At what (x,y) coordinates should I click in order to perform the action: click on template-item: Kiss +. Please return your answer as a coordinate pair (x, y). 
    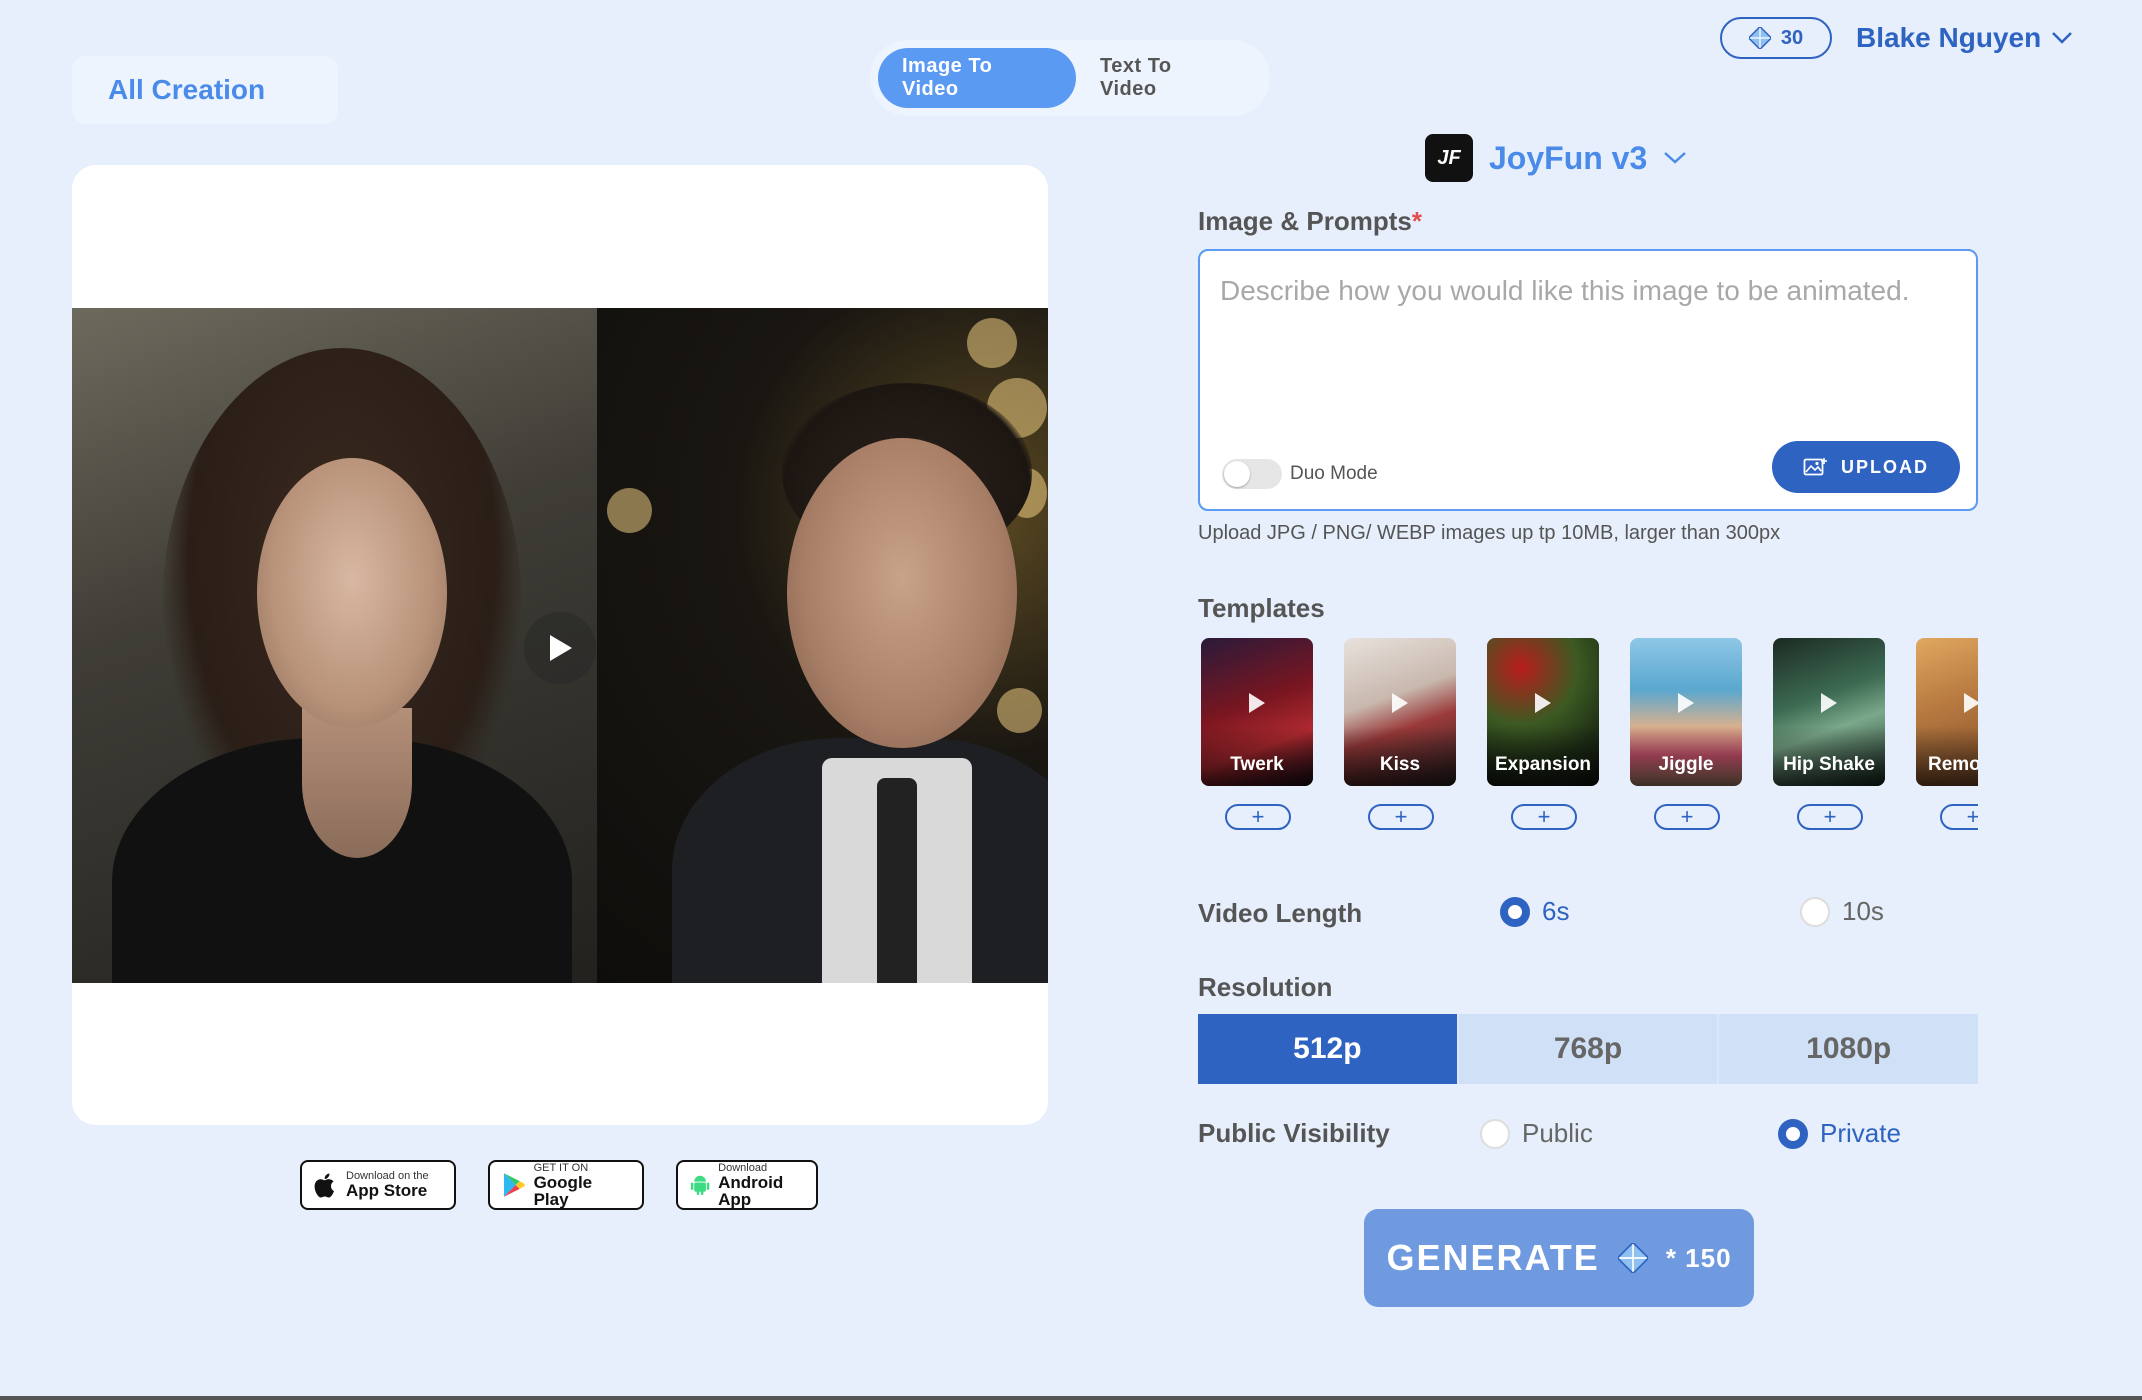
    Looking at the image, I should click on (1401, 734).